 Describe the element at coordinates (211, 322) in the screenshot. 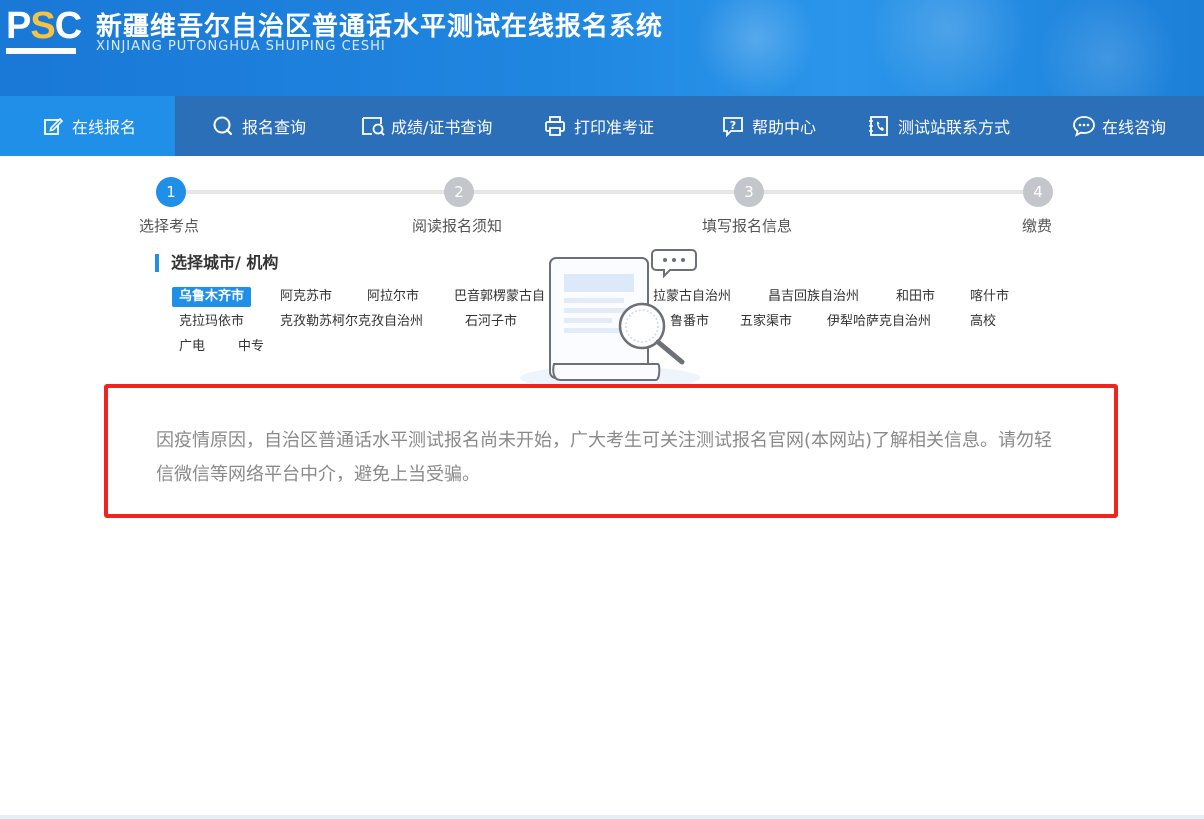

I see `city-option: 克拉玛依市` at that location.